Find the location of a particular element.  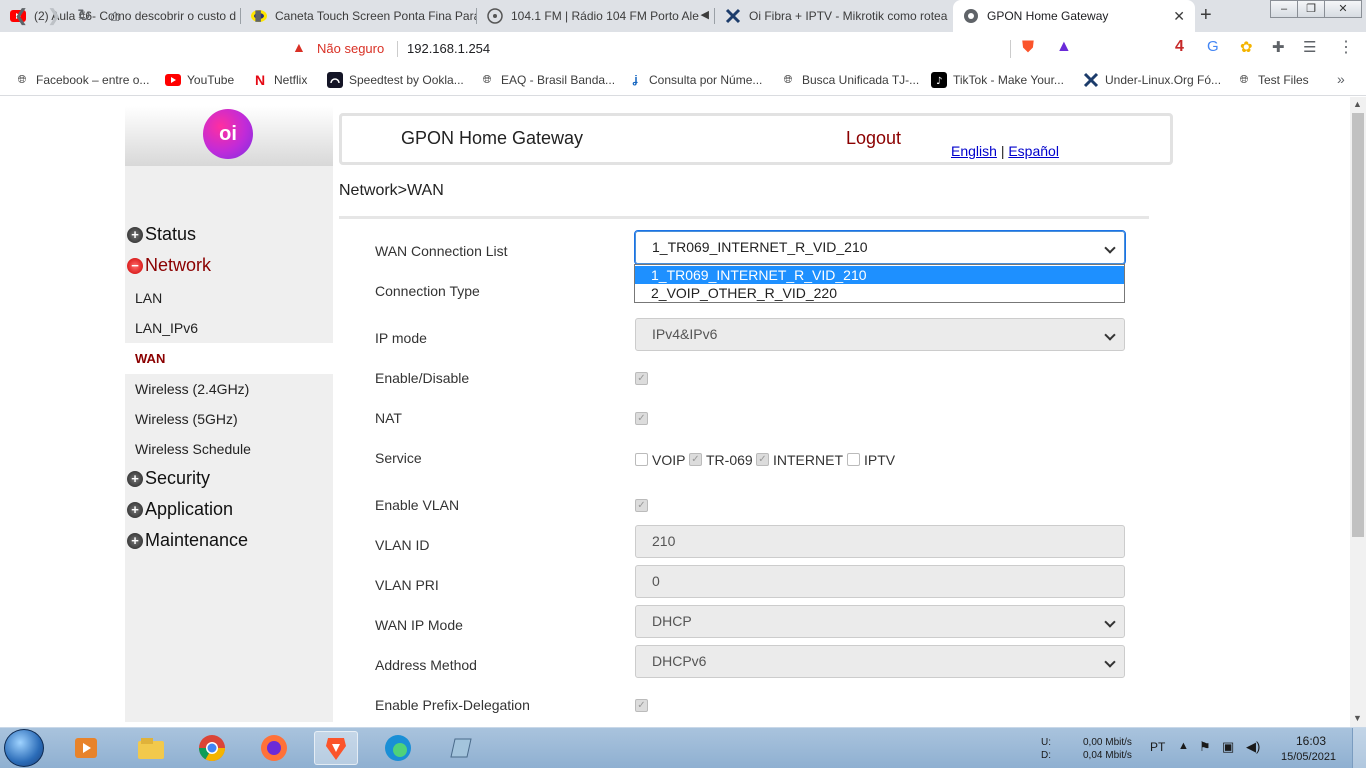

volume-icon: ◀) is located at coordinates (1253, 747).